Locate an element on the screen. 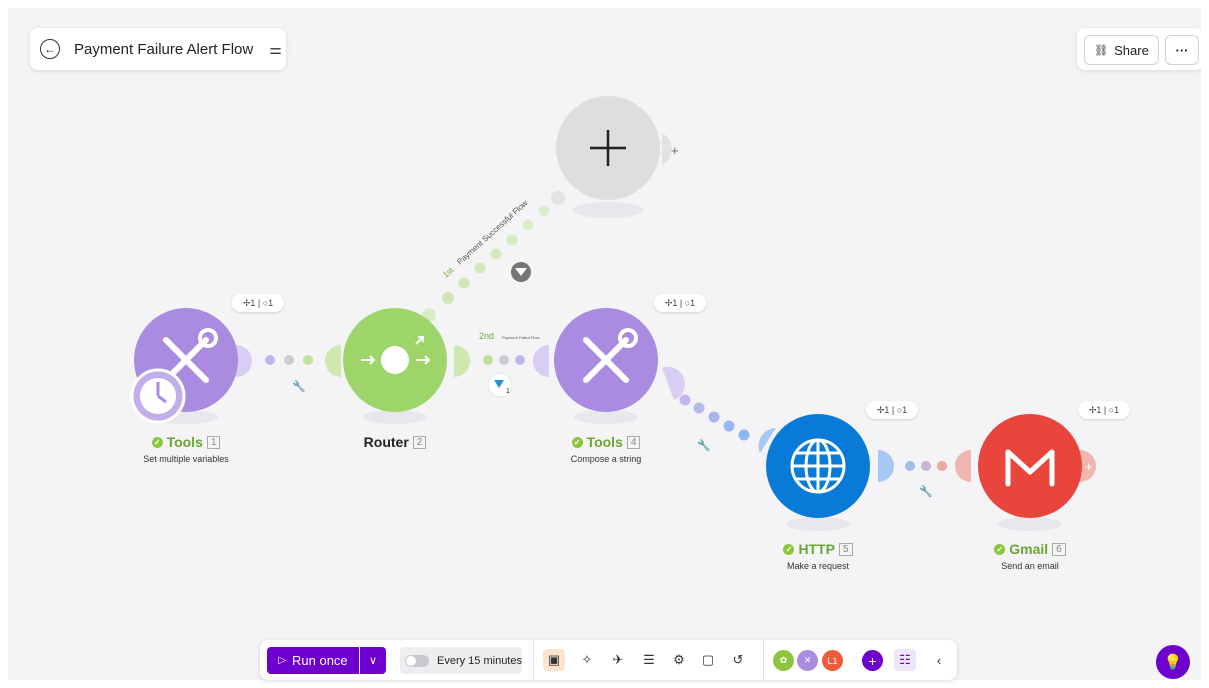 The width and height of the screenshot is (1209, 688). route-order-2: 2nd is located at coordinates (486, 336).